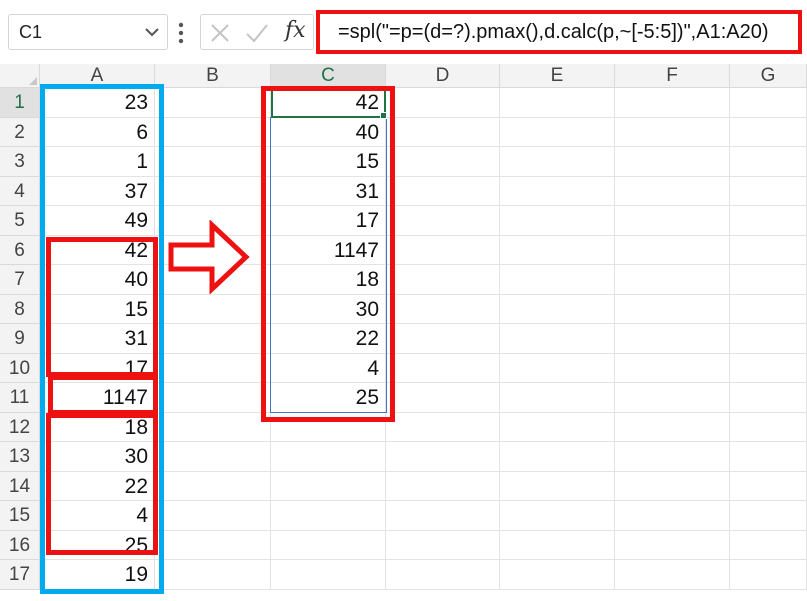 Image resolution: width=807 pixels, height=601 pixels. I want to click on cell-e7, so click(557, 280).